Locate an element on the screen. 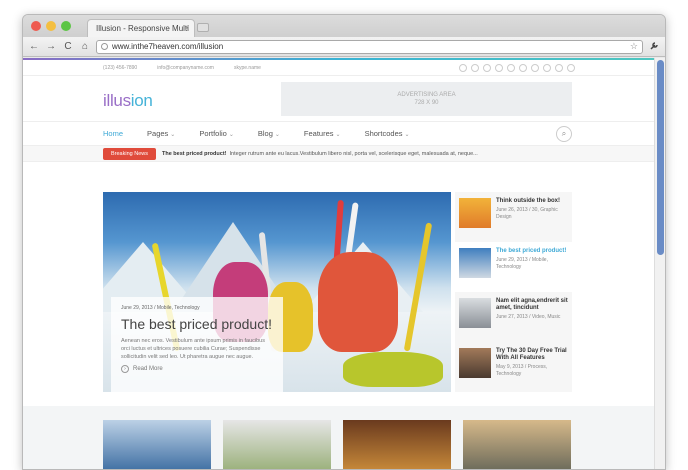 This screenshot has width=688, height=470. breaking-news-badge: Breaking News is located at coordinates (129, 153).